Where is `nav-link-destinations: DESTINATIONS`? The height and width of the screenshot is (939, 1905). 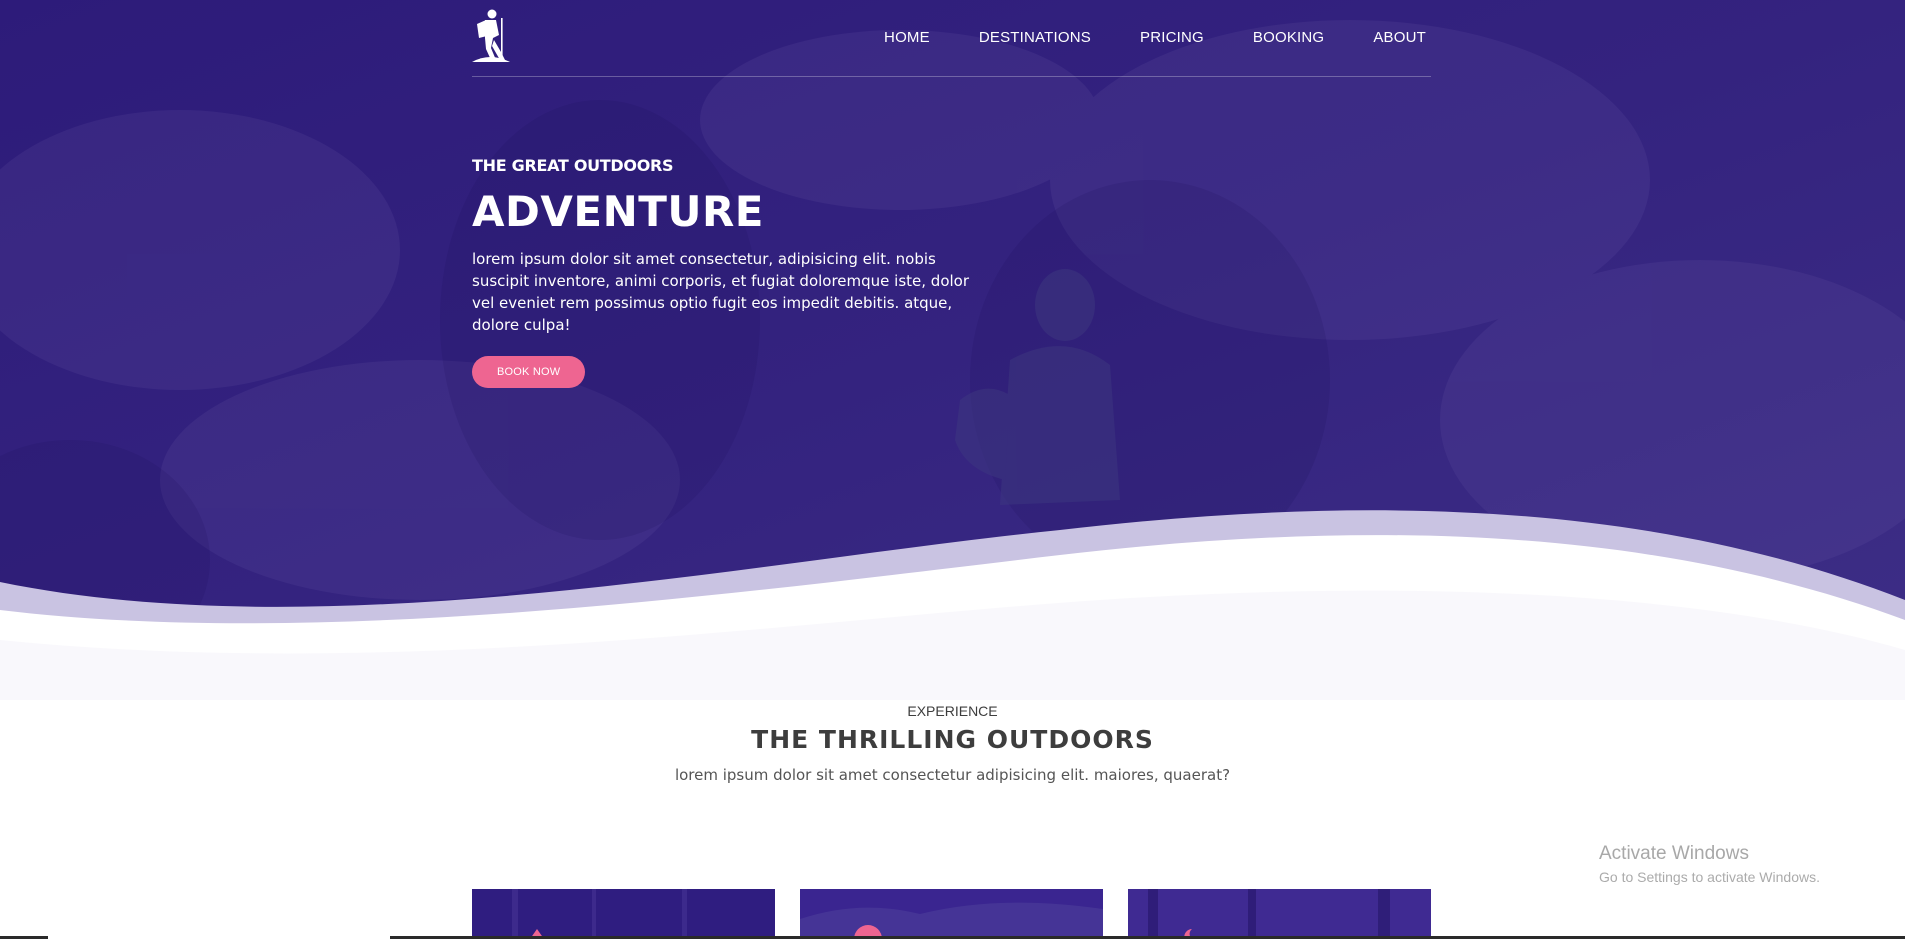
nav-link-destinations: DESTINATIONS is located at coordinates (1035, 37).